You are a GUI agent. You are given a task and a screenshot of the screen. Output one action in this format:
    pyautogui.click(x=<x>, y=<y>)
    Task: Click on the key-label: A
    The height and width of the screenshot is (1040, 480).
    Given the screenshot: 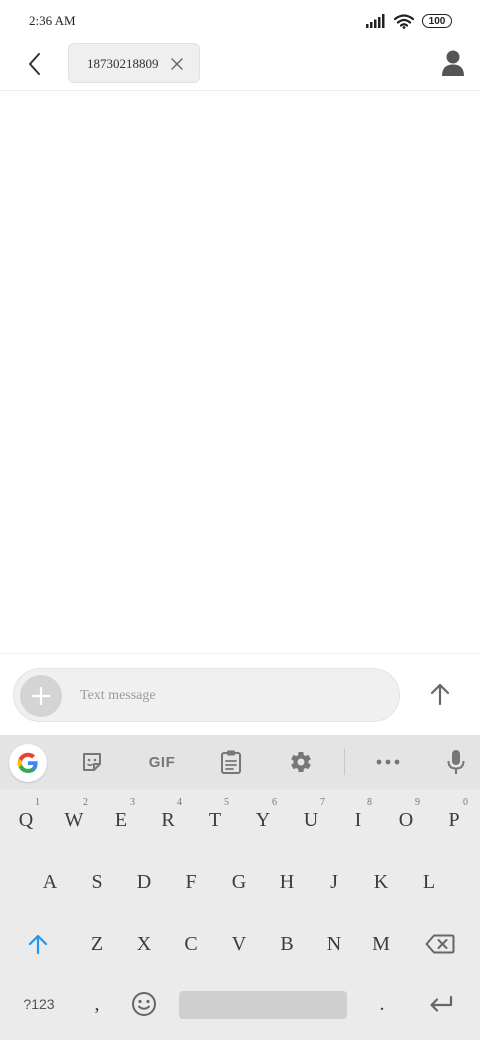 What is the action you would take?
    pyautogui.click(x=50, y=881)
    